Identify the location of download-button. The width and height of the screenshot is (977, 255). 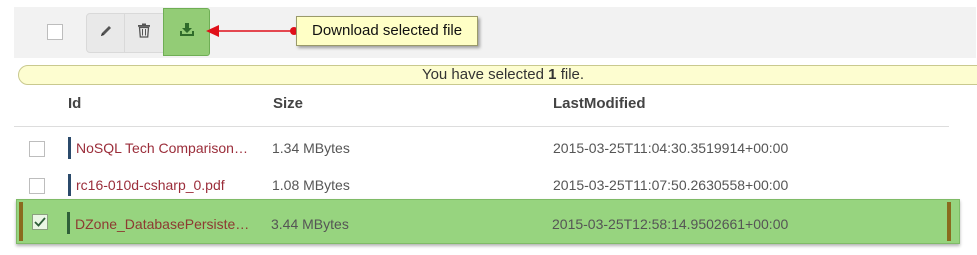
(186, 32).